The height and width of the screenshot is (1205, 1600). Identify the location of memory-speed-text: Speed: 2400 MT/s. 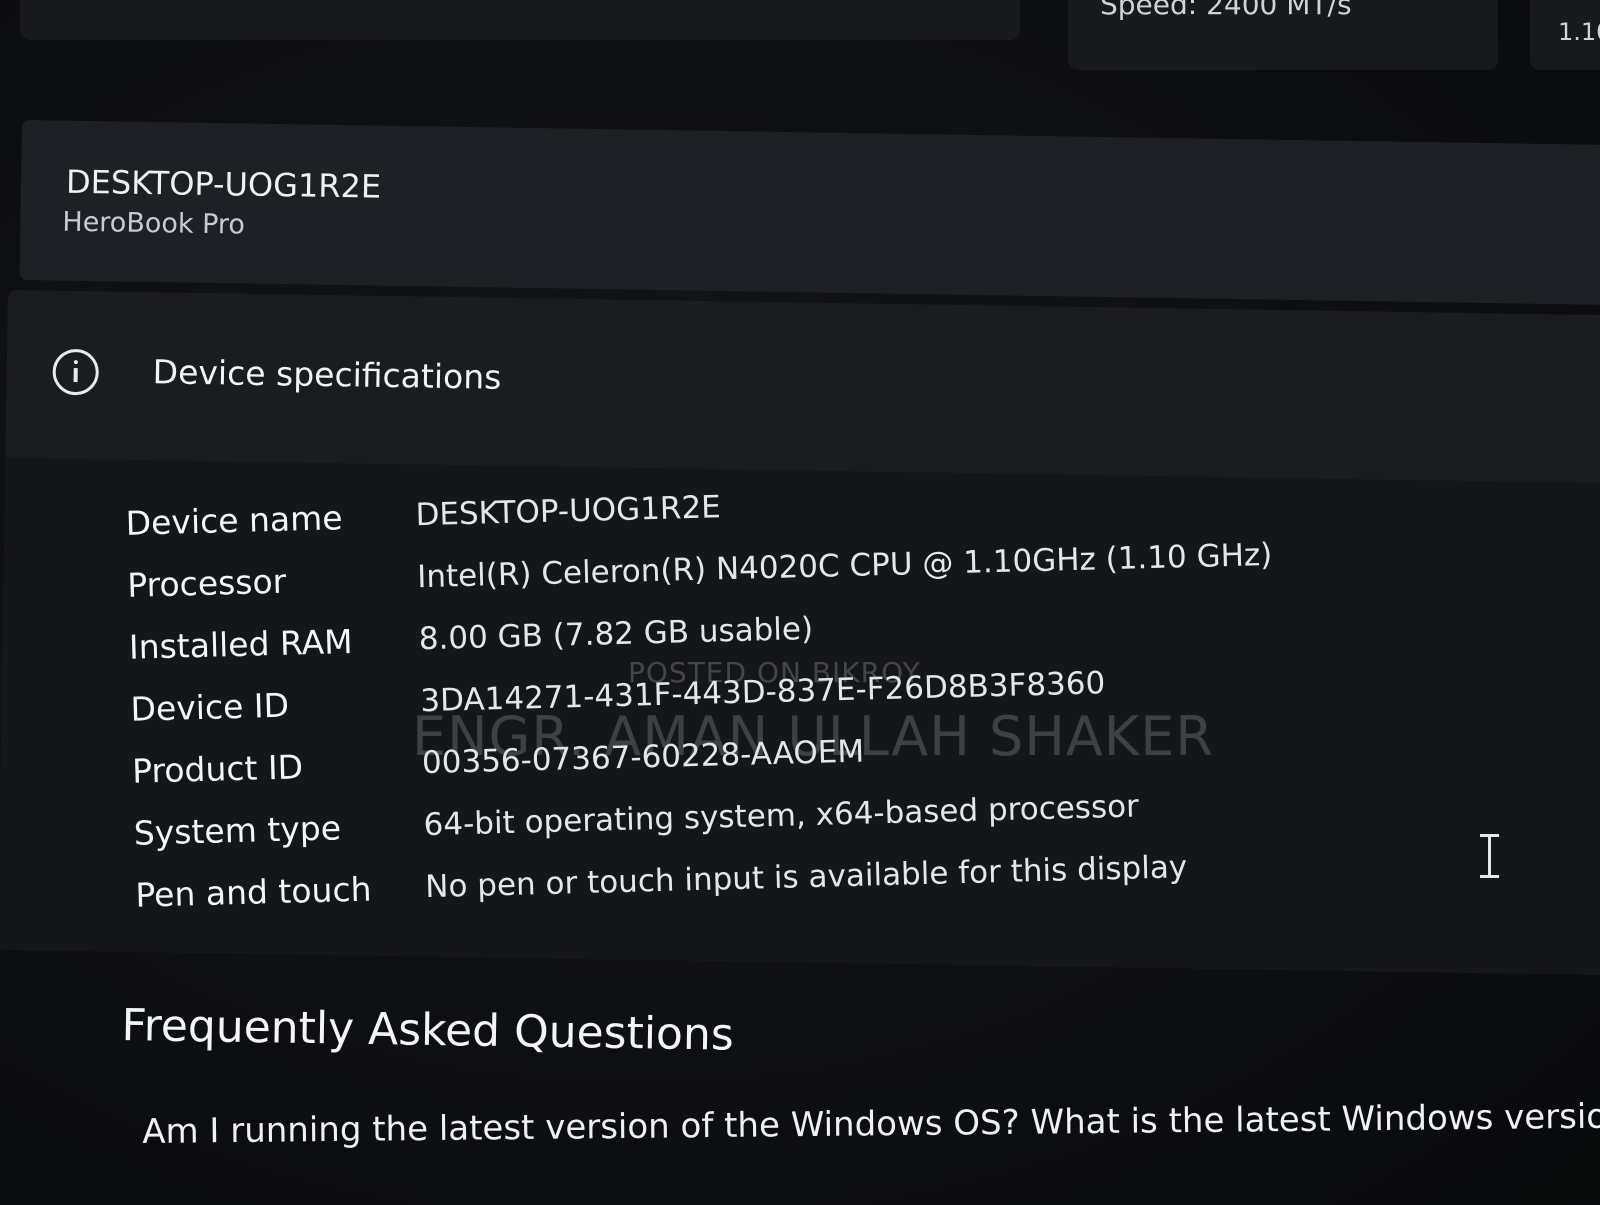
(1226, 10).